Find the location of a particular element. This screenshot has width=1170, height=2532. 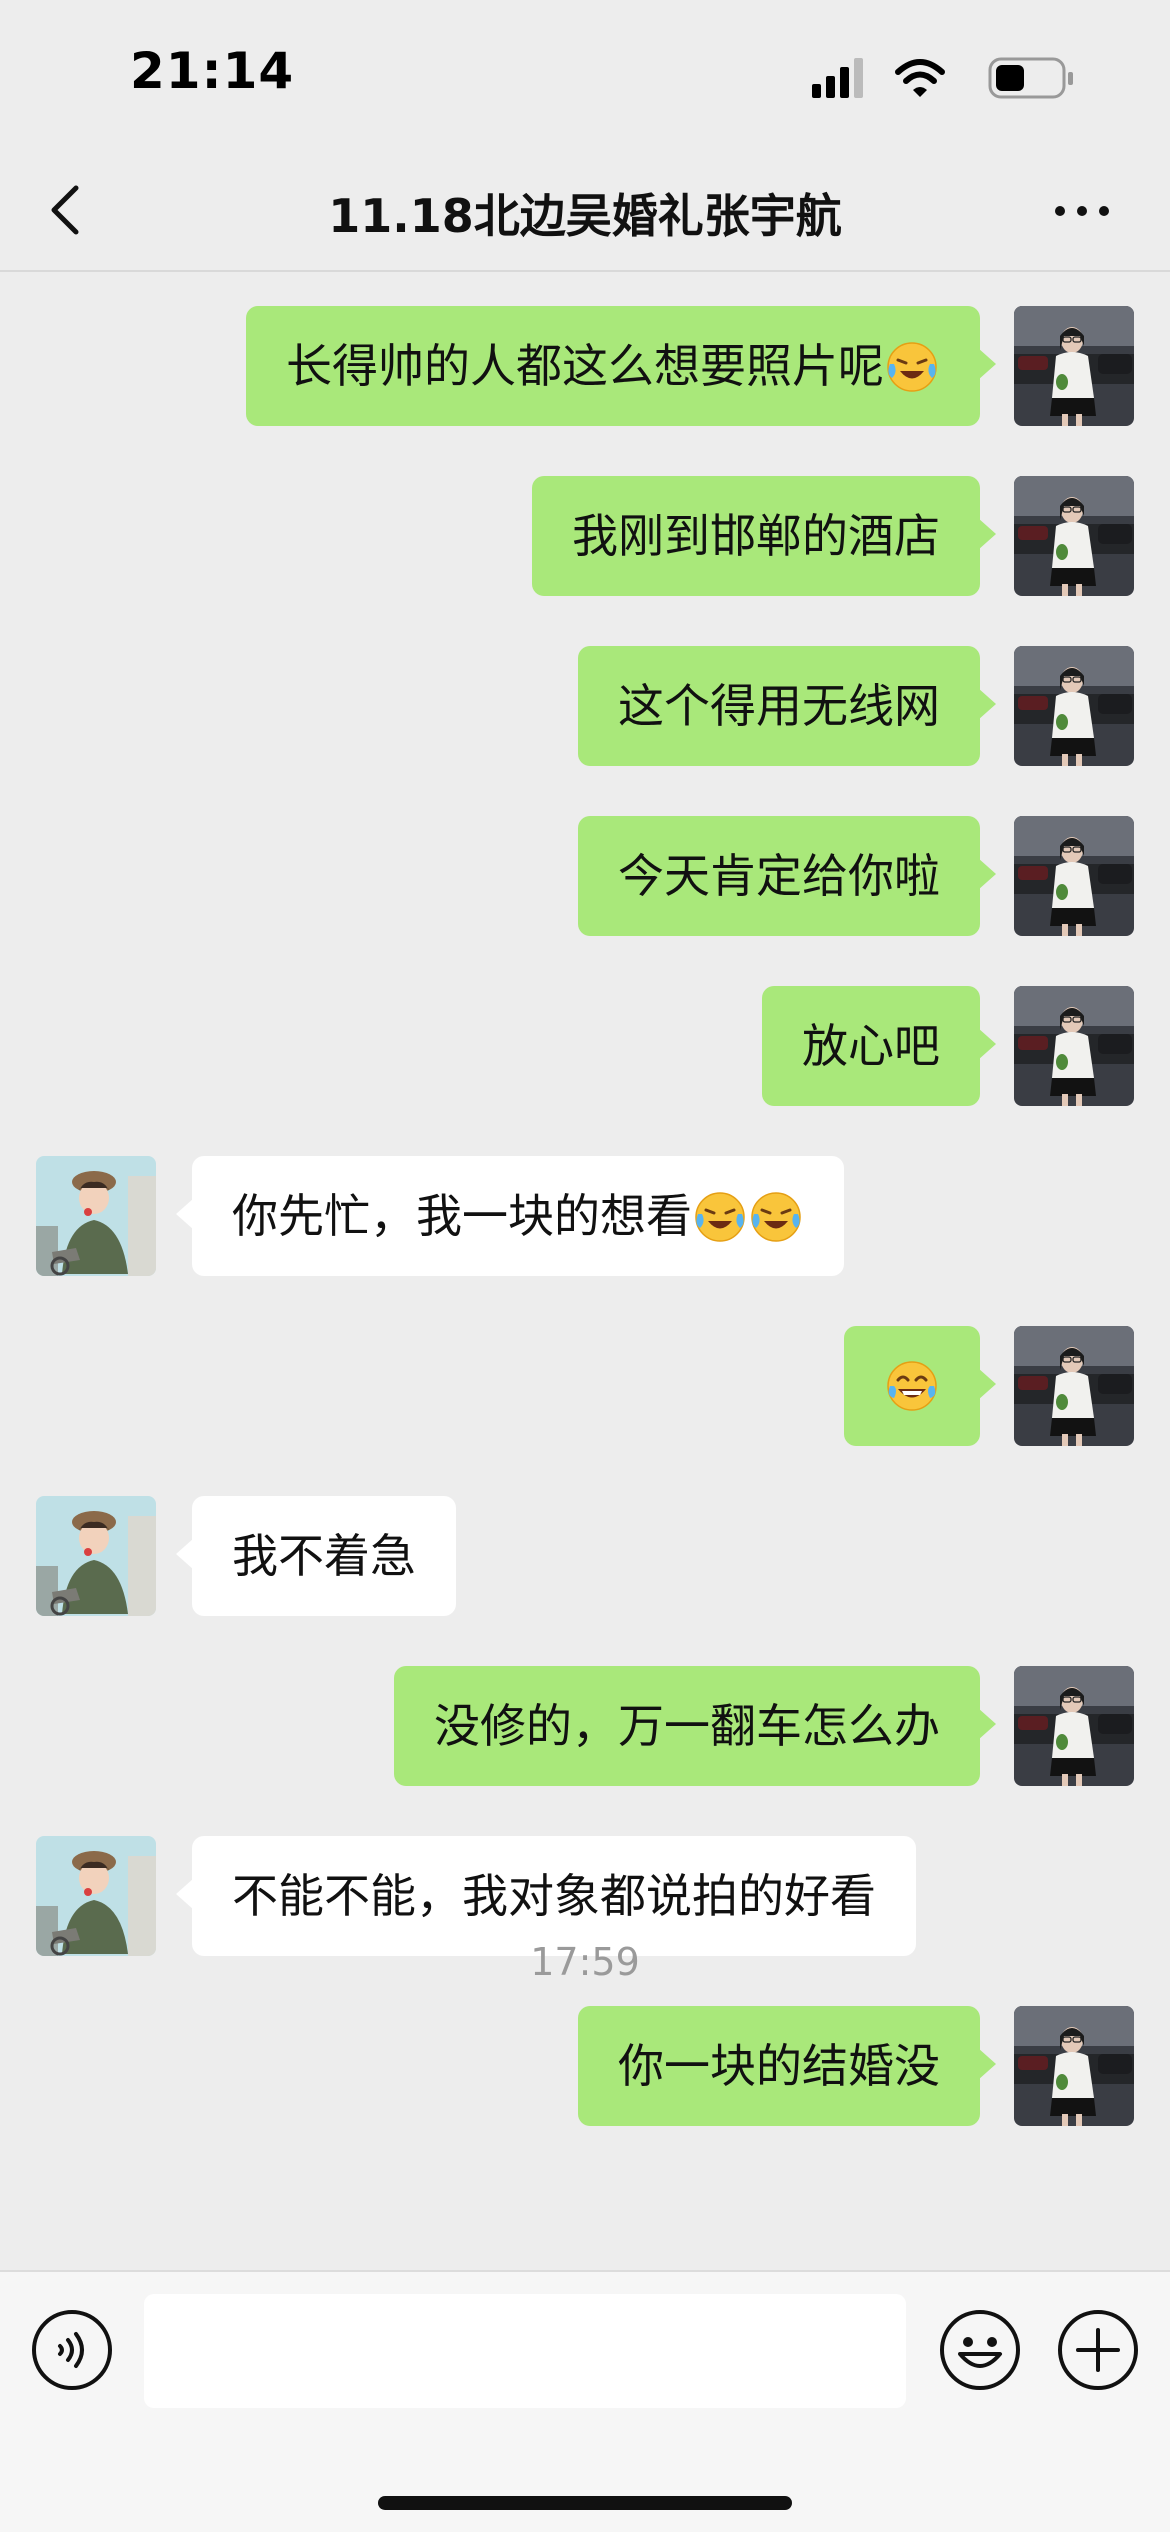

message-bubble: 没修的，万一翻车怎么办 is located at coordinates (695, 1726).